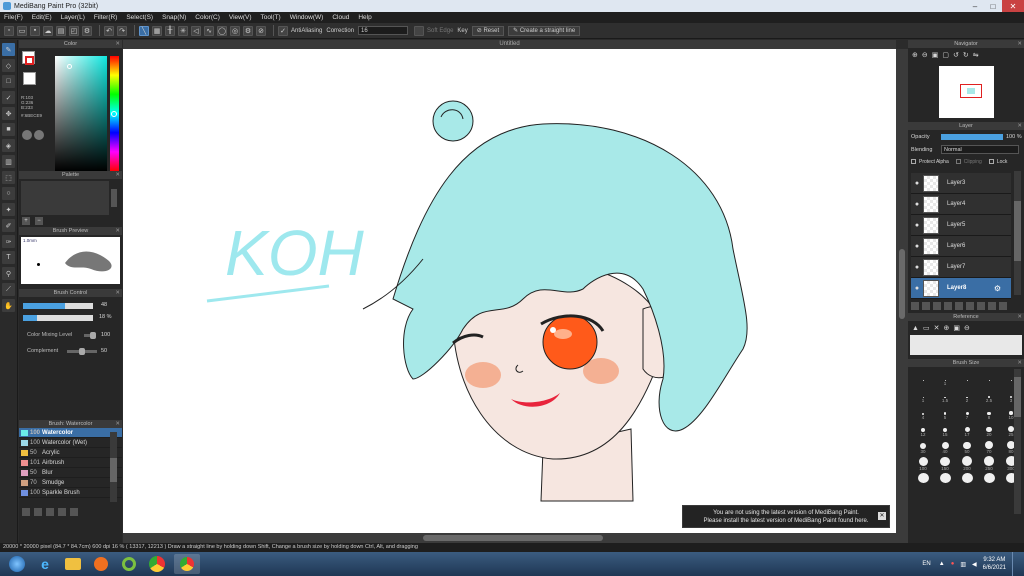 Image resolution: width=1024 pixels, height=576 pixels. What do you see at coordinates (364, 17) in the screenshot?
I see `menu-help: Help` at bounding box center [364, 17].